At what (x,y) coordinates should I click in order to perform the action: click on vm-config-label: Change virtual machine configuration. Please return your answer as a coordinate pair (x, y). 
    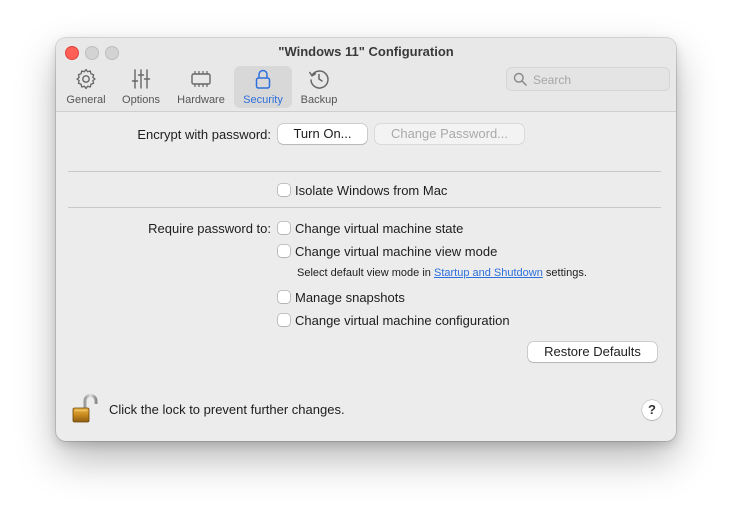
    Looking at the image, I should click on (402, 320).